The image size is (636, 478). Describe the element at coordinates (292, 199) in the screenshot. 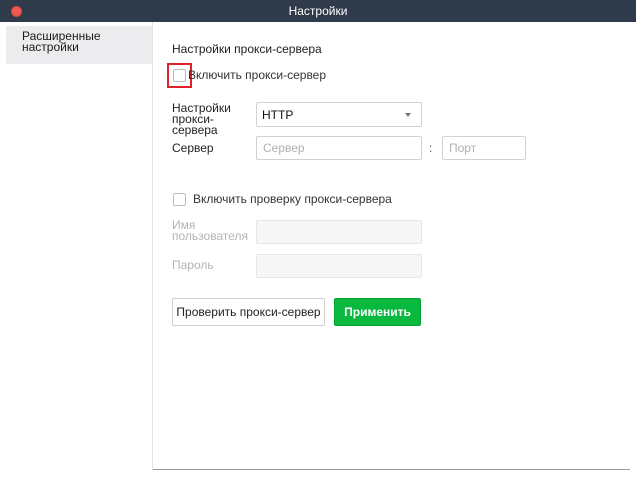

I see `enable-auth-label: Включить проверку прокси-сервера` at that location.